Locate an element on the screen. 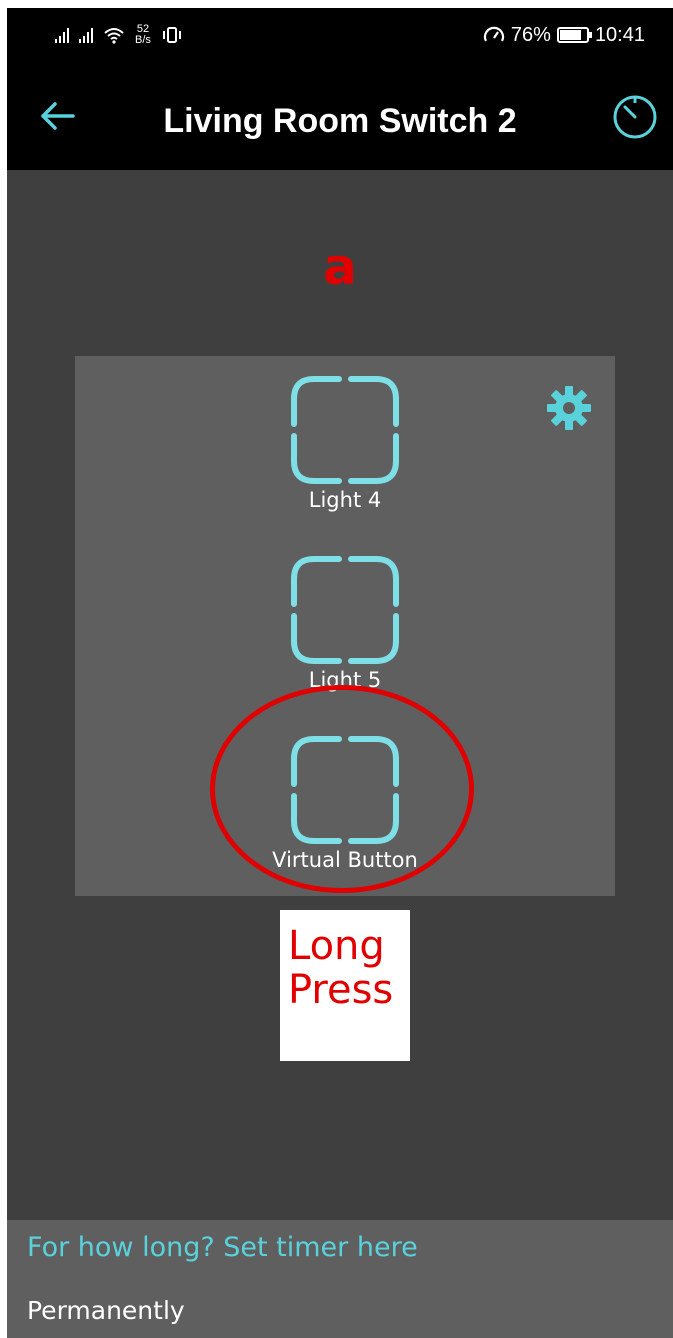  switch-label: Light 5 is located at coordinates (345, 680).